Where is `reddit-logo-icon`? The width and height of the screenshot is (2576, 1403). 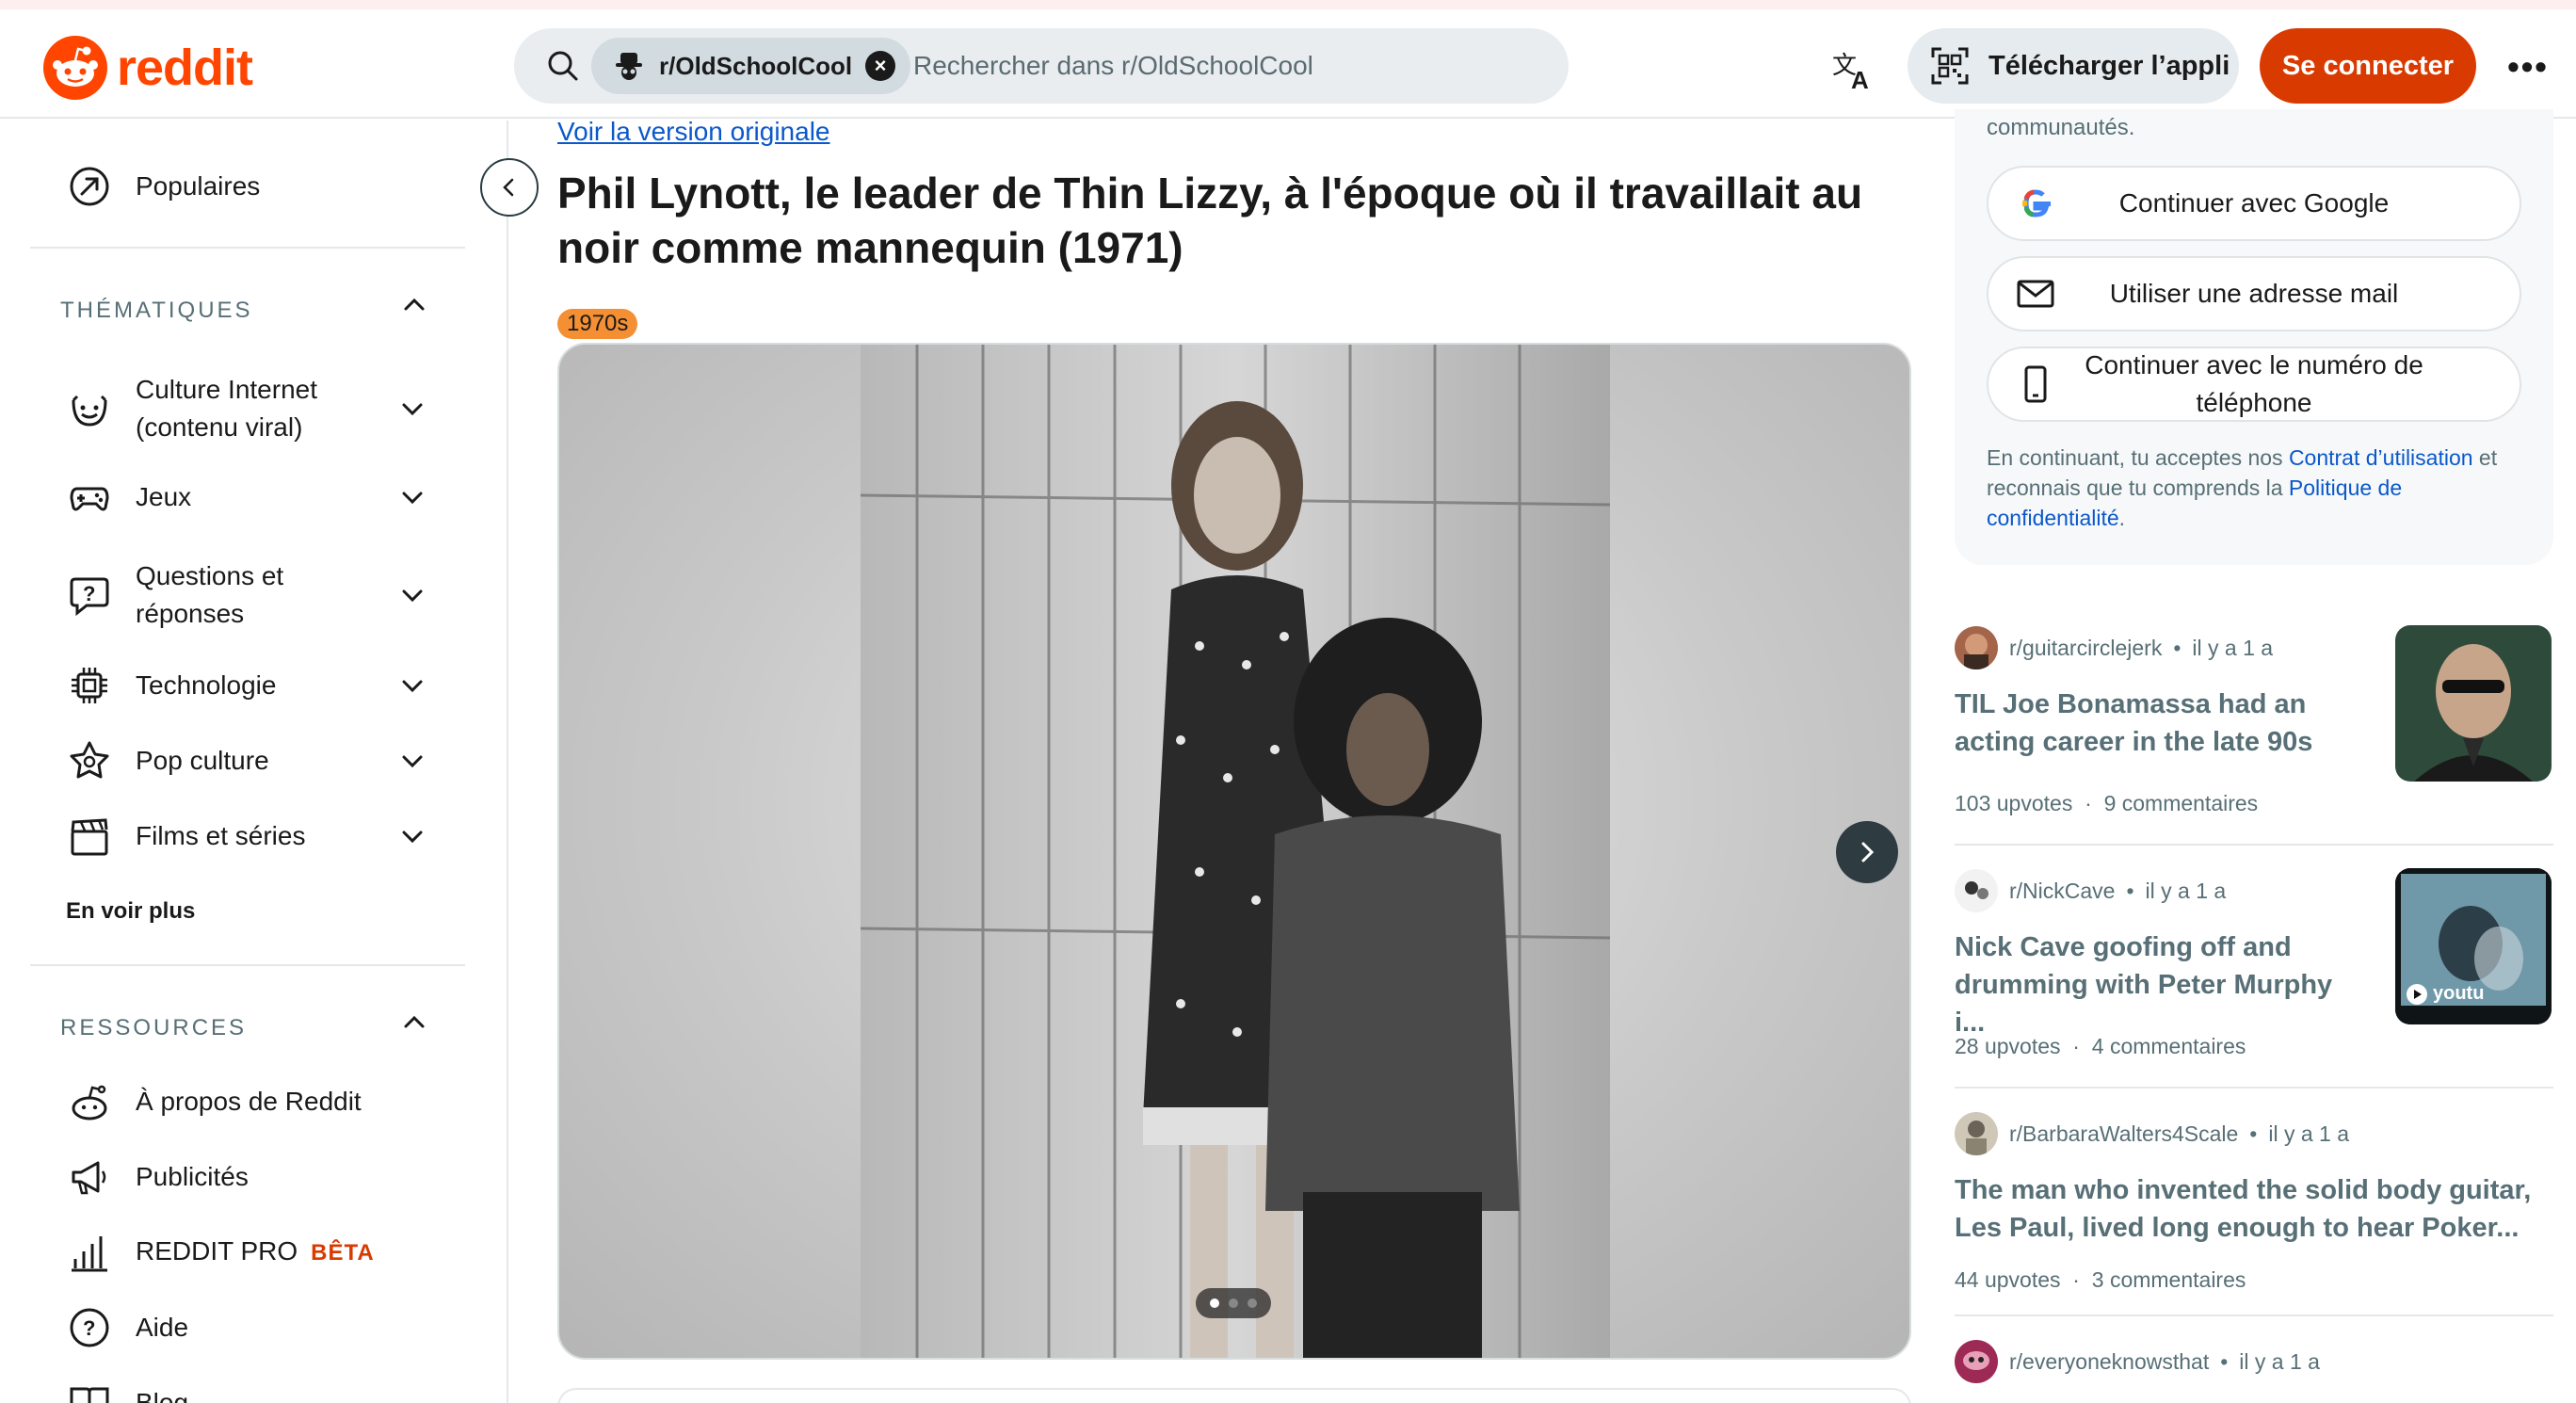 reddit-logo-icon is located at coordinates (75, 68).